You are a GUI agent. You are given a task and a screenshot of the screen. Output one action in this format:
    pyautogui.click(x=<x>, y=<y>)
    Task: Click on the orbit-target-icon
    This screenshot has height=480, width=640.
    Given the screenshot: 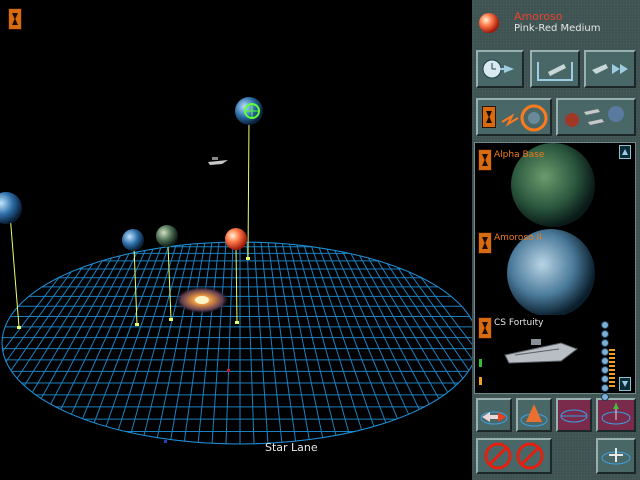 What is the action you would take?
    pyautogui.click(x=524, y=118)
    